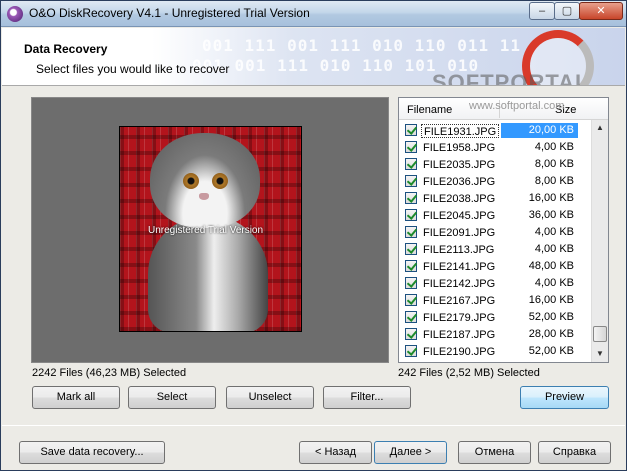 This screenshot has width=627, height=471. What do you see at coordinates (494, 452) in the screenshot?
I see `cancel-button: Отмена` at bounding box center [494, 452].